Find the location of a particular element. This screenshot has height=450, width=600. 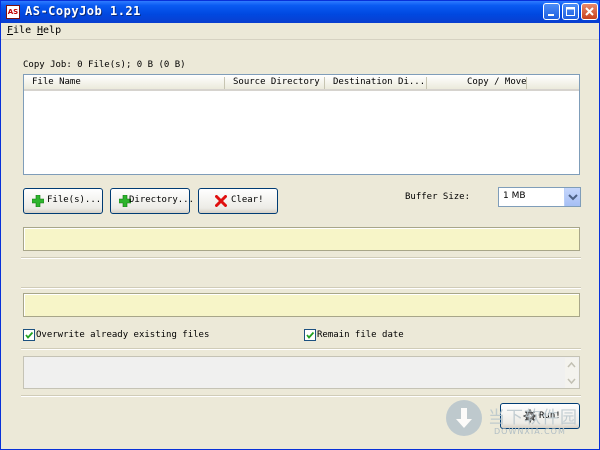

watermark-download-icon is located at coordinates (464, 418).